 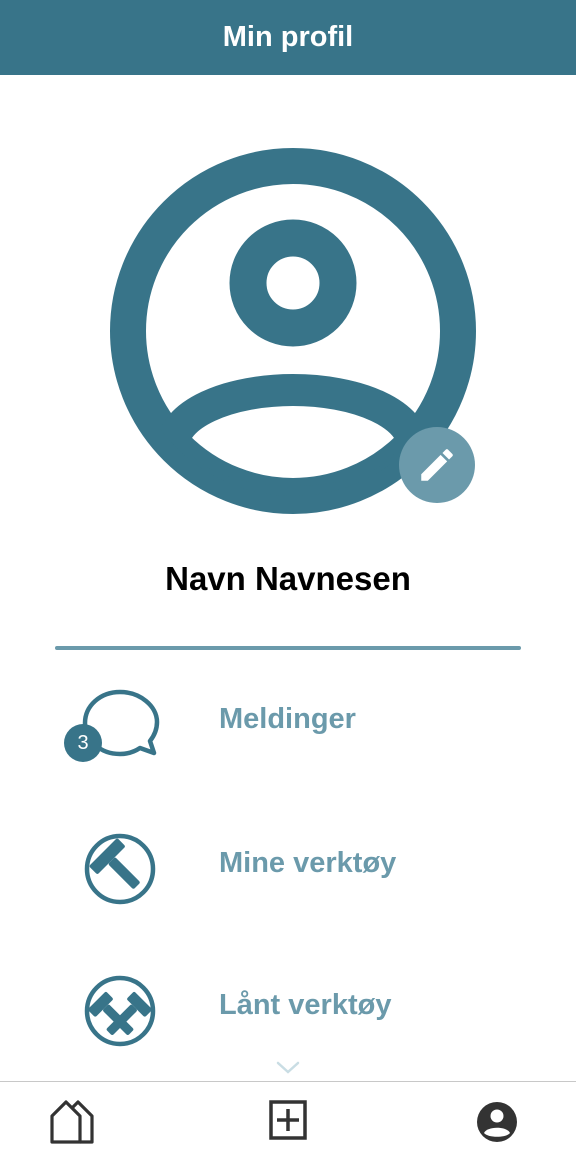 I want to click on hammer-icon, so click(x=120, y=869).